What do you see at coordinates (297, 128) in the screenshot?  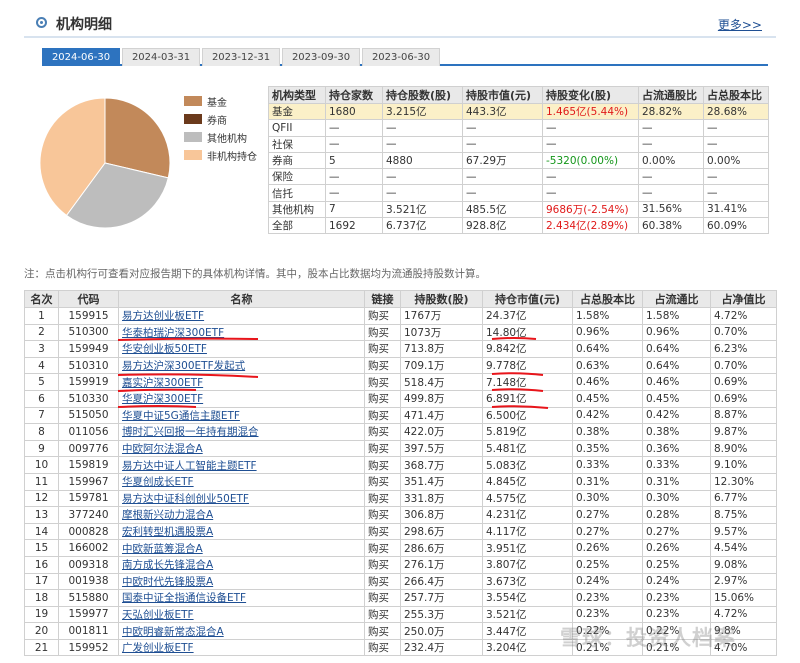 I see `summary-cell: QFII` at bounding box center [297, 128].